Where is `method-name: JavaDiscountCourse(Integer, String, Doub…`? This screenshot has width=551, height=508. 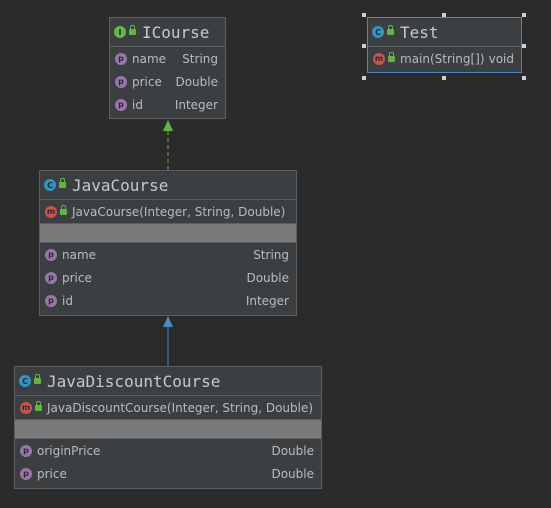
method-name: JavaDiscountCourse(Integer, String, Doub… is located at coordinates (180, 407).